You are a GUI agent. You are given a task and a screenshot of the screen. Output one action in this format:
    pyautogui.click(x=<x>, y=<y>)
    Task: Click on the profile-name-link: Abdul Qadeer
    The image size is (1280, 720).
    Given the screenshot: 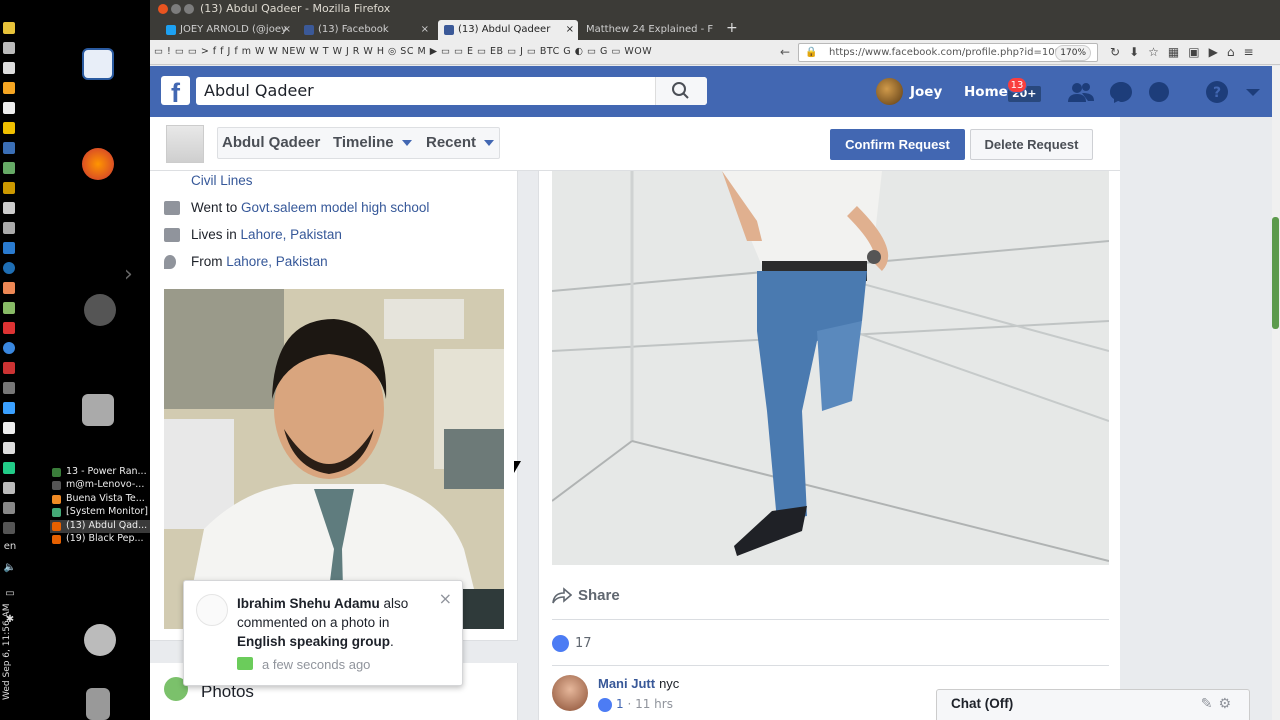 What is the action you would take?
    pyautogui.click(x=271, y=143)
    